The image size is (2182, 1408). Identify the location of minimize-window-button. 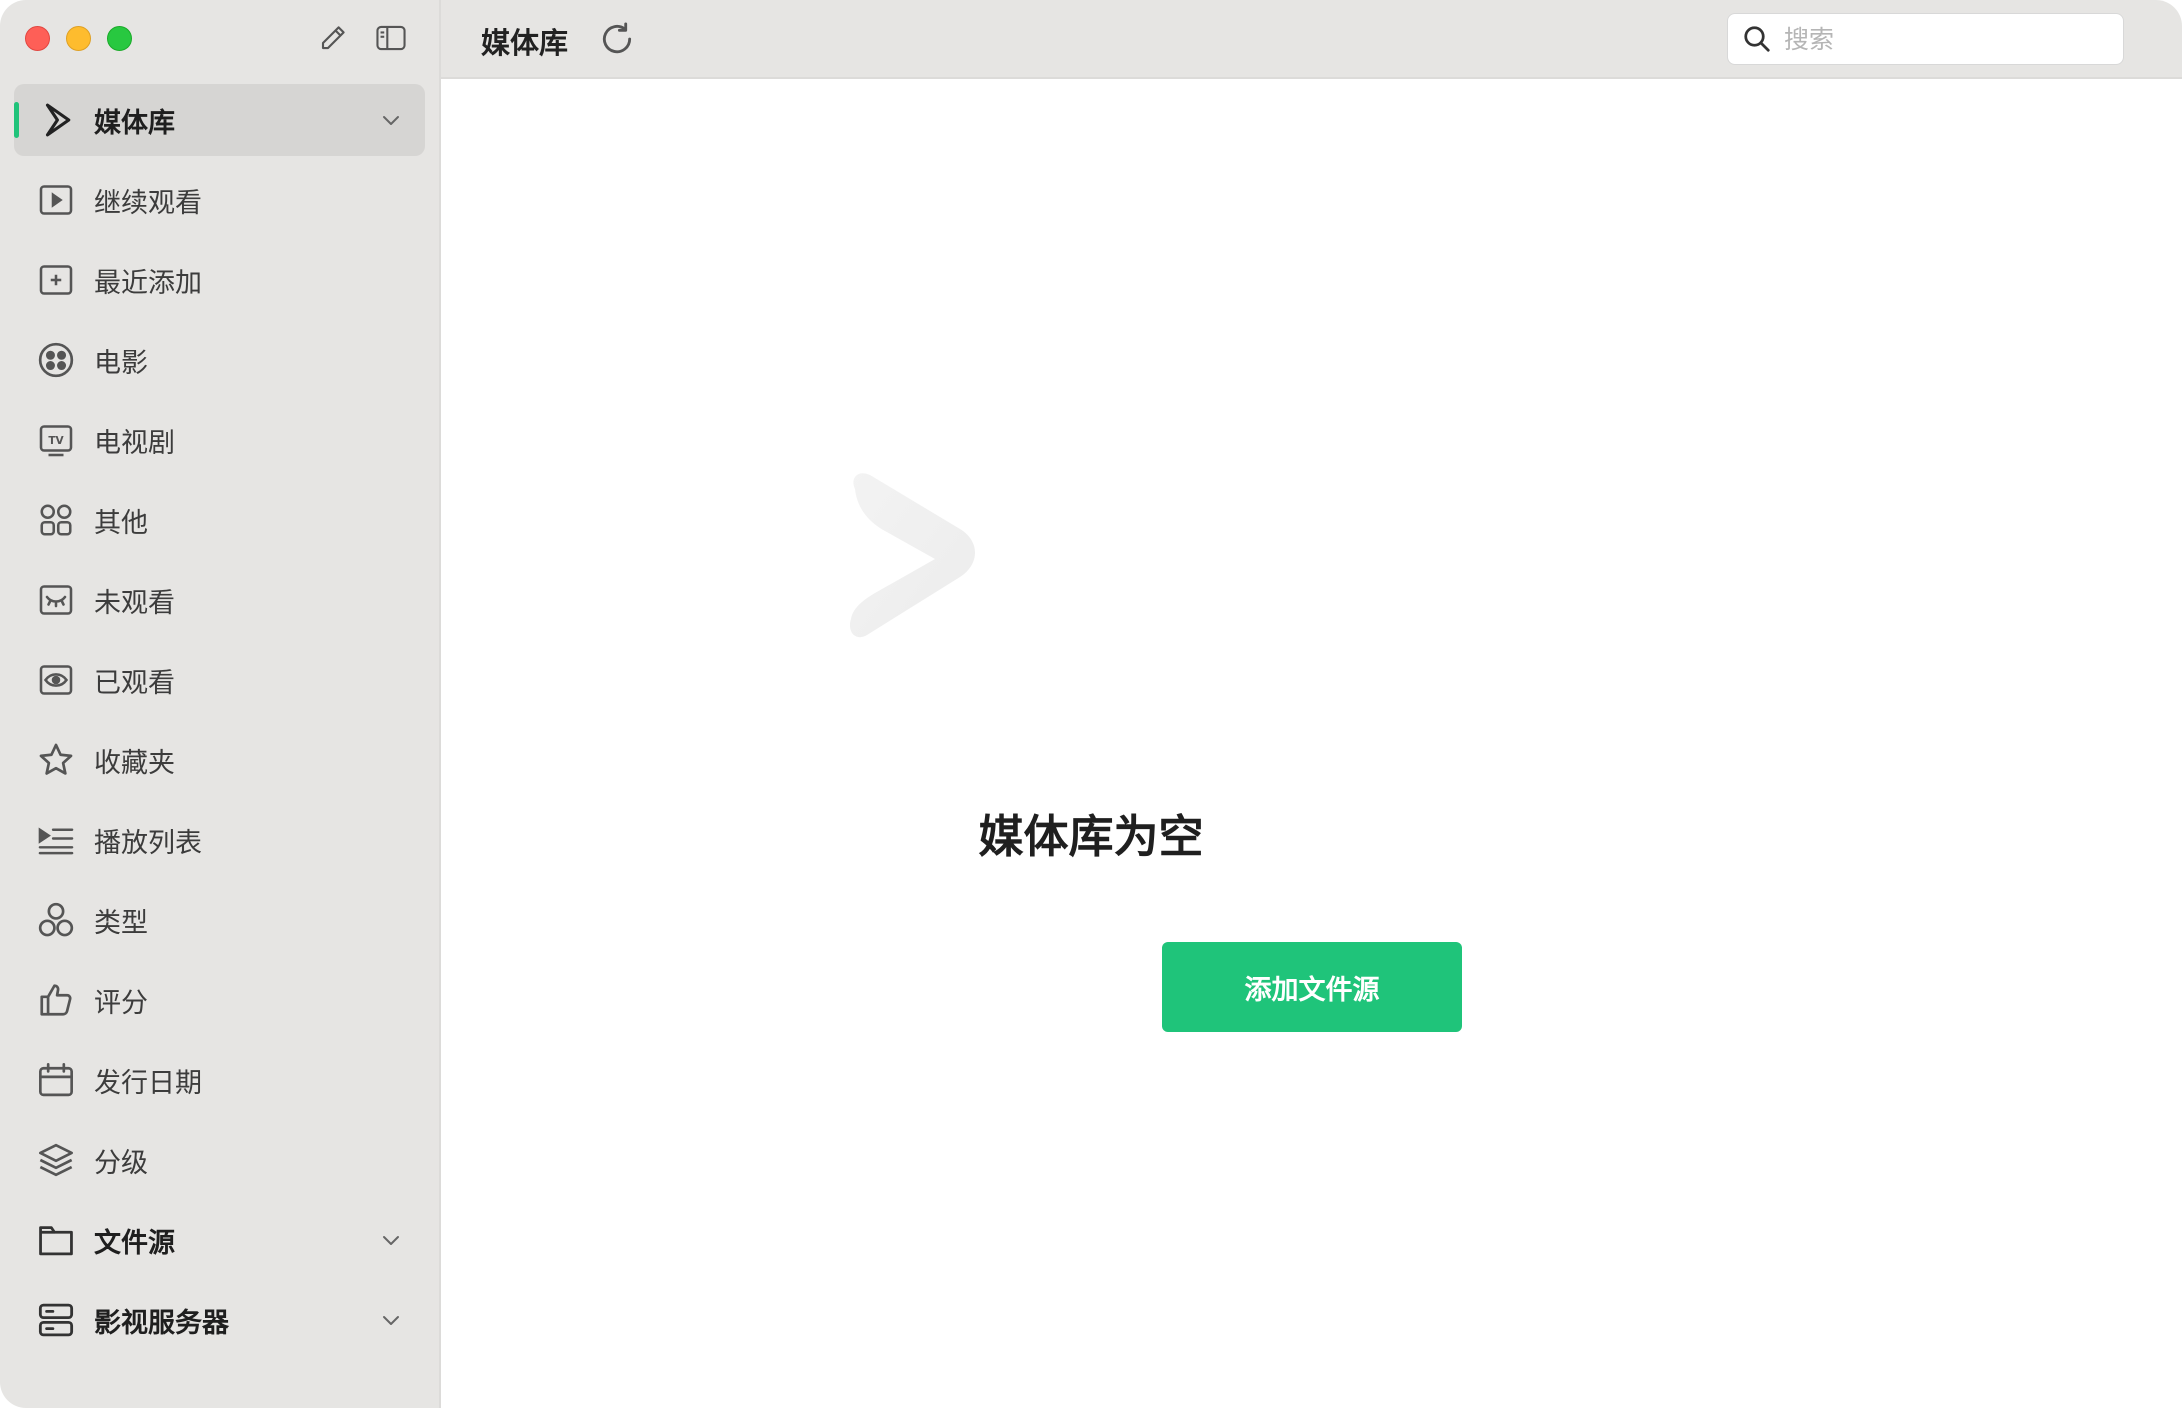
(78, 38).